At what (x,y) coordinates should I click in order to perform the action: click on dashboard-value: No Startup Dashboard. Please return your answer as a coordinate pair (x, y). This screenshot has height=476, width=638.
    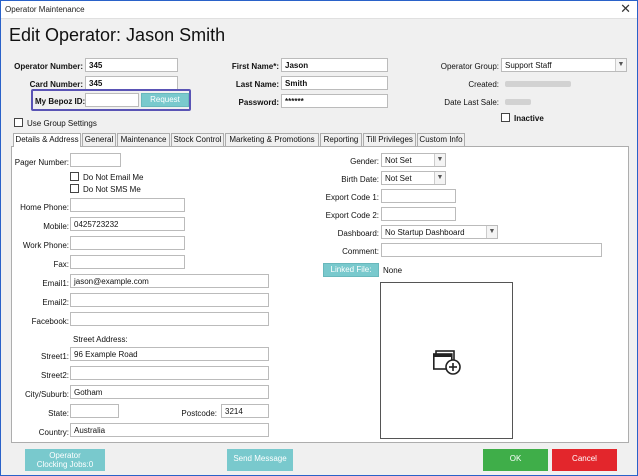
    Looking at the image, I should click on (425, 232).